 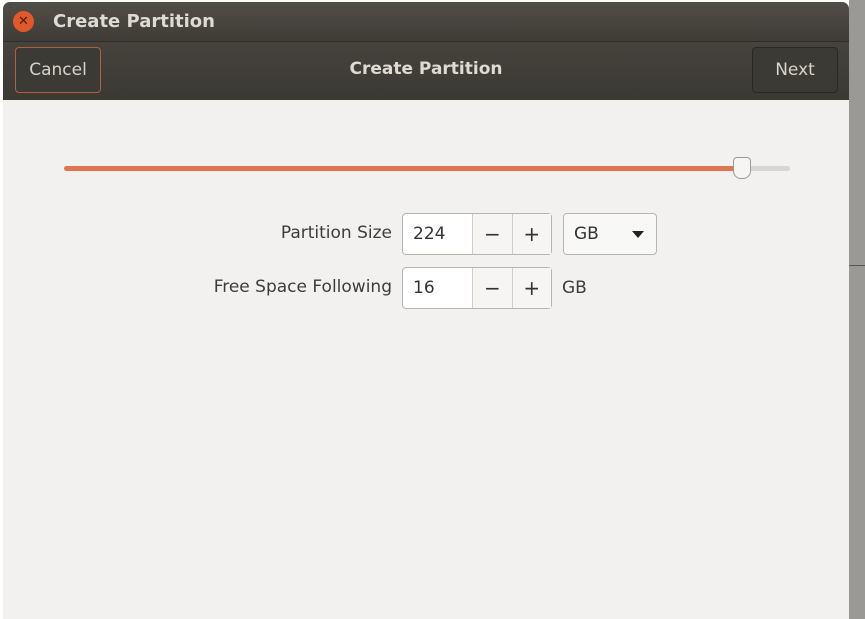 I want to click on slider-fill, so click(x=403, y=168).